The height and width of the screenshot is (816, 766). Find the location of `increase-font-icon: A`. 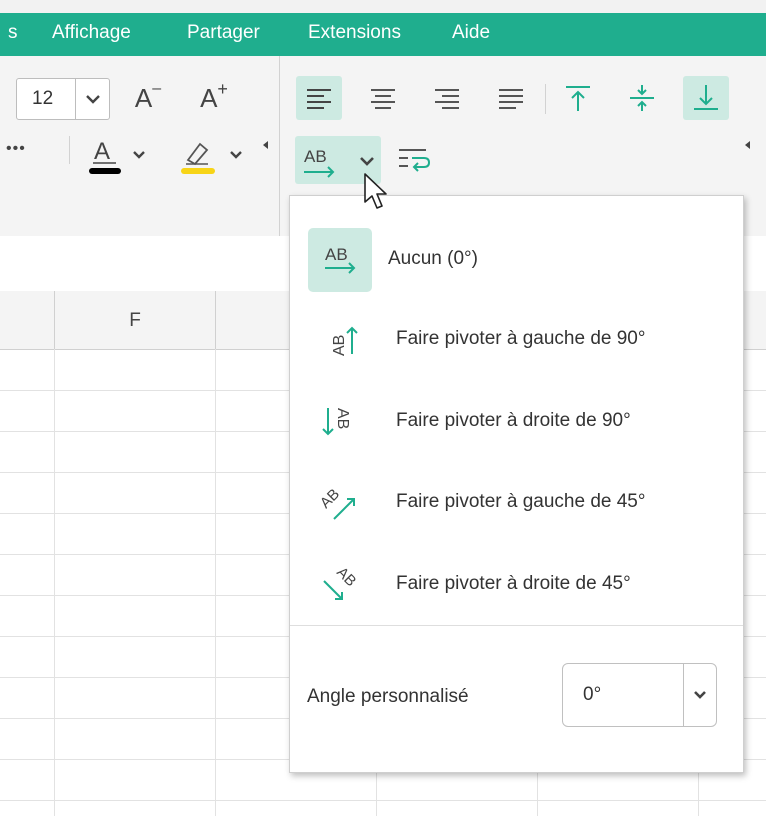

increase-font-icon: A is located at coordinates (209, 97).